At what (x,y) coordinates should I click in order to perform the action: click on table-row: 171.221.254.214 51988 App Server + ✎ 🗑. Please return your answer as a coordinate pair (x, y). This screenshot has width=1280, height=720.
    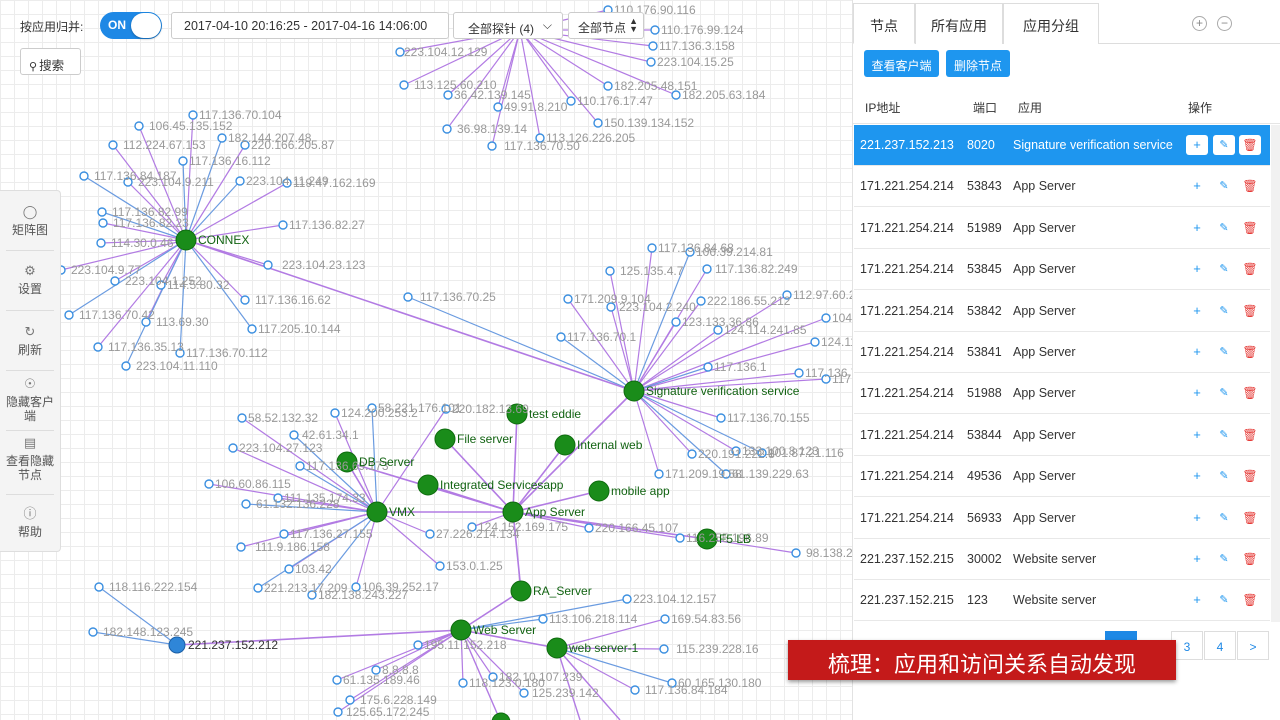
    Looking at the image, I should click on (1062, 394).